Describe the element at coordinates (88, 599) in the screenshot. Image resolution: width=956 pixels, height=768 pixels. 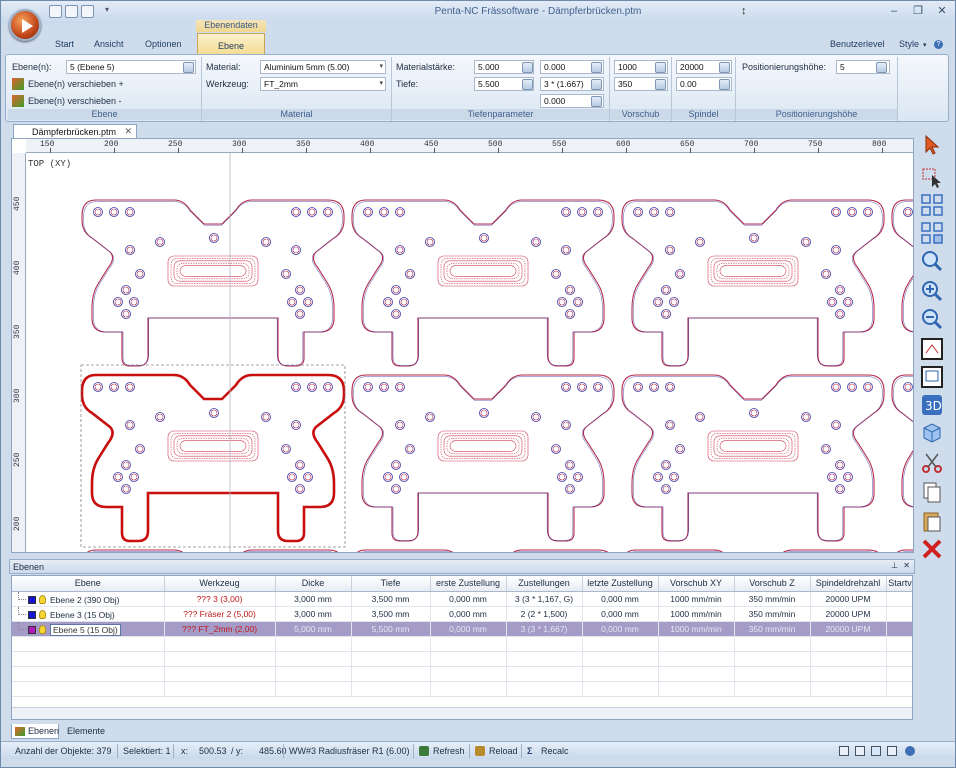
I see `layer-name-cell: Ebene 2 (390 Obj)` at that location.